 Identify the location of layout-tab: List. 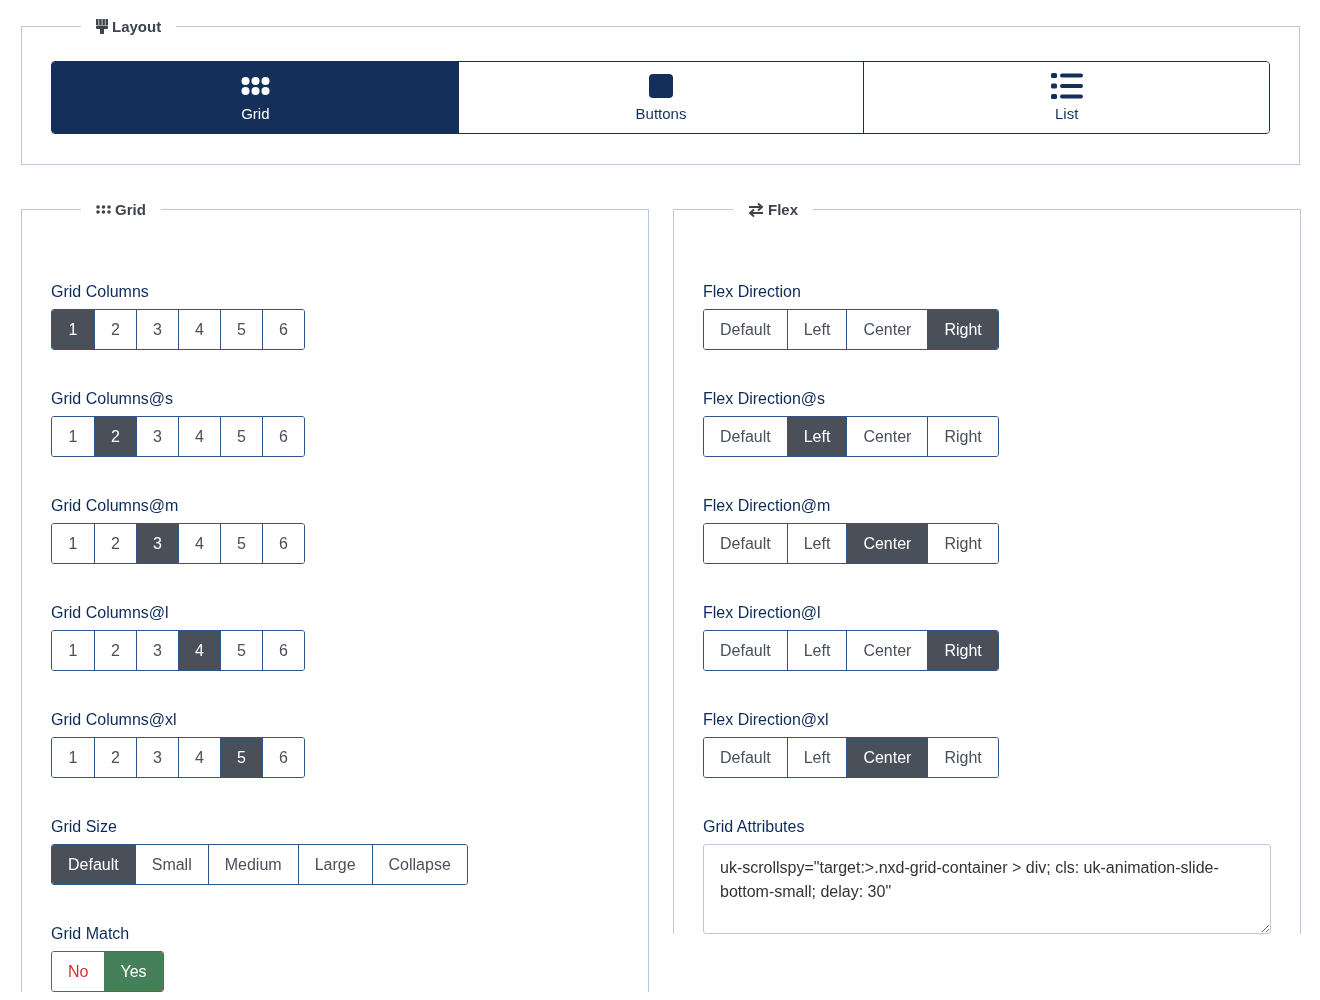
(1066, 97).